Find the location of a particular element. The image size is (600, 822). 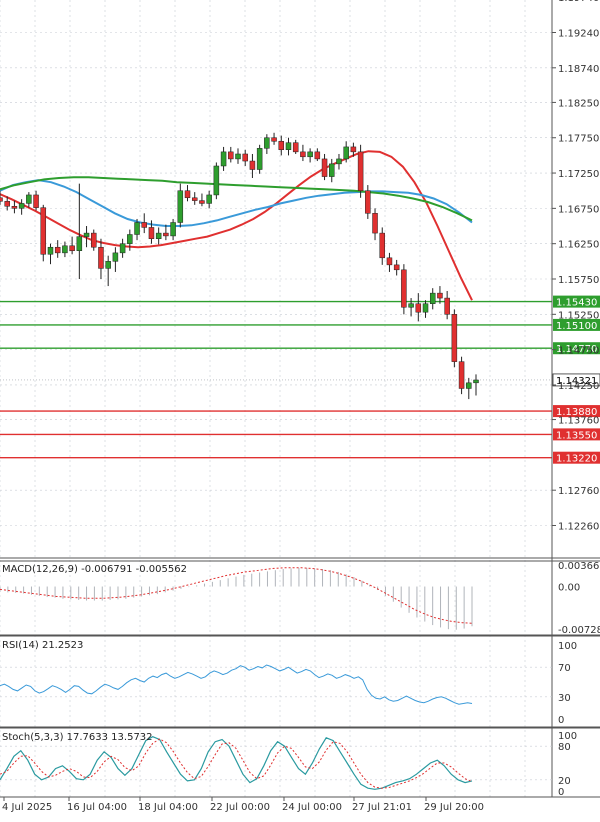

price-tick-label: 1.18740 is located at coordinates (578, 69).